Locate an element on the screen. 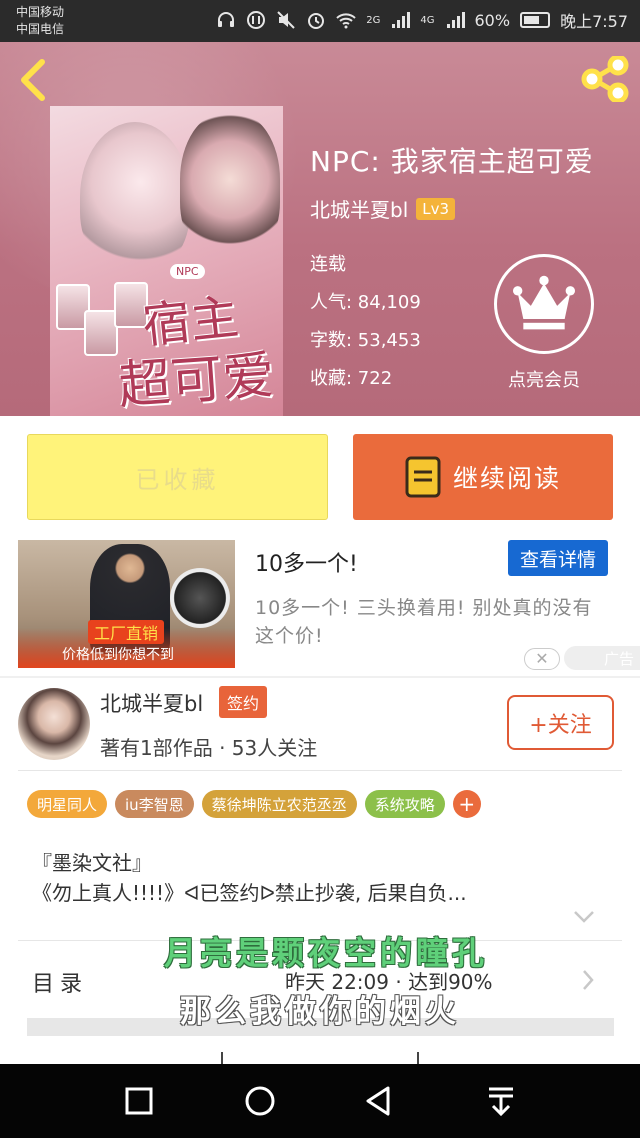  cover-title-line-2: 超可爱 is located at coordinates (196, 380).